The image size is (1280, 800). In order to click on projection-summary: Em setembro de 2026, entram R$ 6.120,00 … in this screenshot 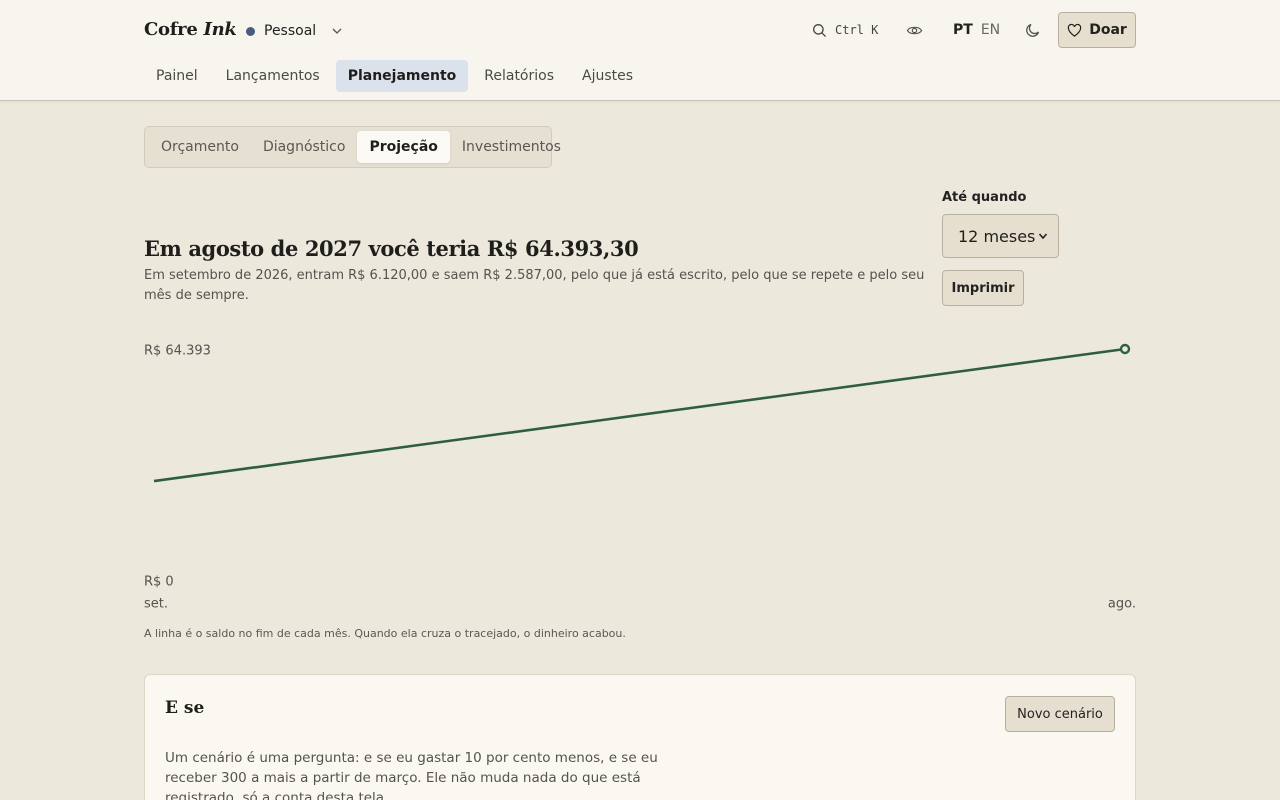, I will do `click(534, 285)`.